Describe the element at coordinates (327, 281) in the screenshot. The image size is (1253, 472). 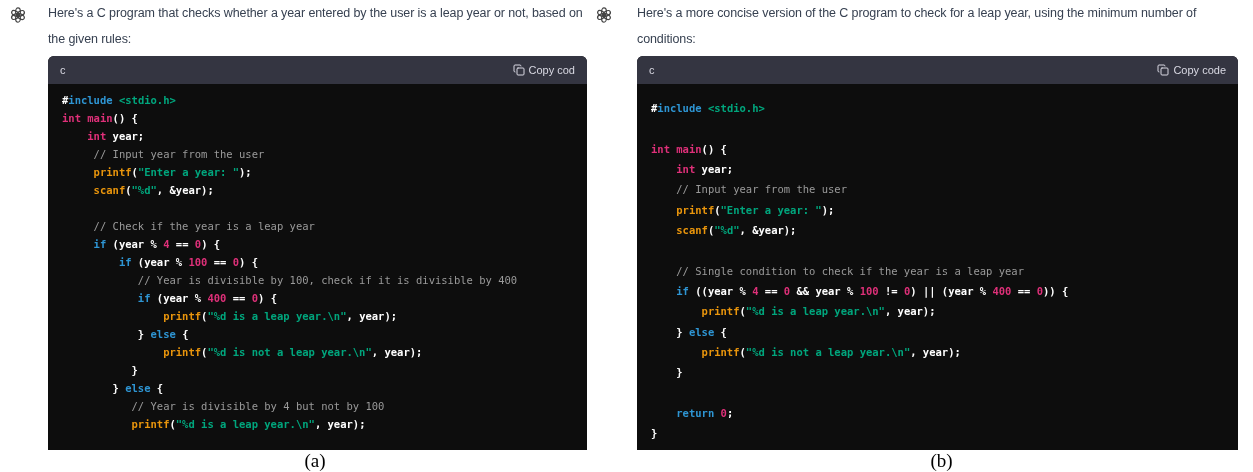
I see `code-line: // Year is divisible by 100, check if it is divisible by 400` at that location.